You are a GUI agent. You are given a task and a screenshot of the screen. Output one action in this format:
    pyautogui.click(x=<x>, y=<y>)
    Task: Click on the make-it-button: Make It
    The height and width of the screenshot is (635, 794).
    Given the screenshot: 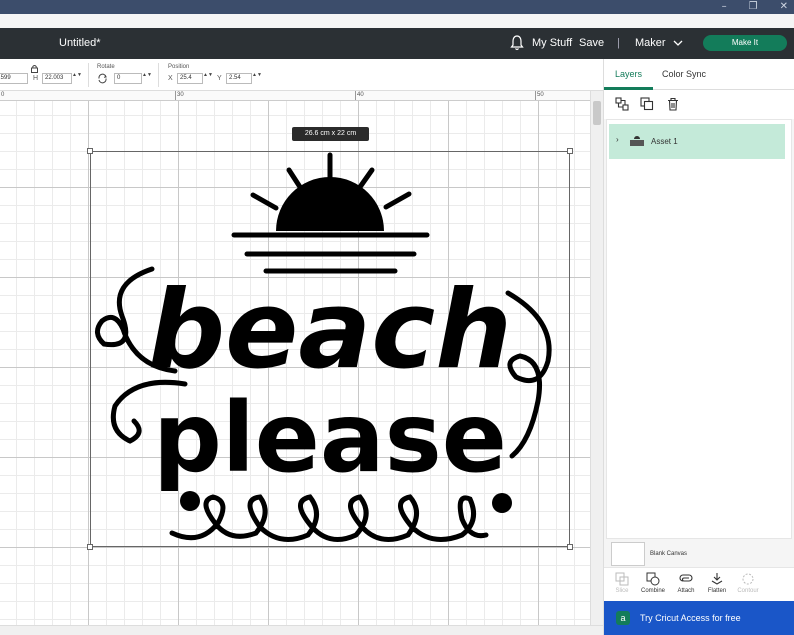 What is the action you would take?
    pyautogui.click(x=745, y=43)
    